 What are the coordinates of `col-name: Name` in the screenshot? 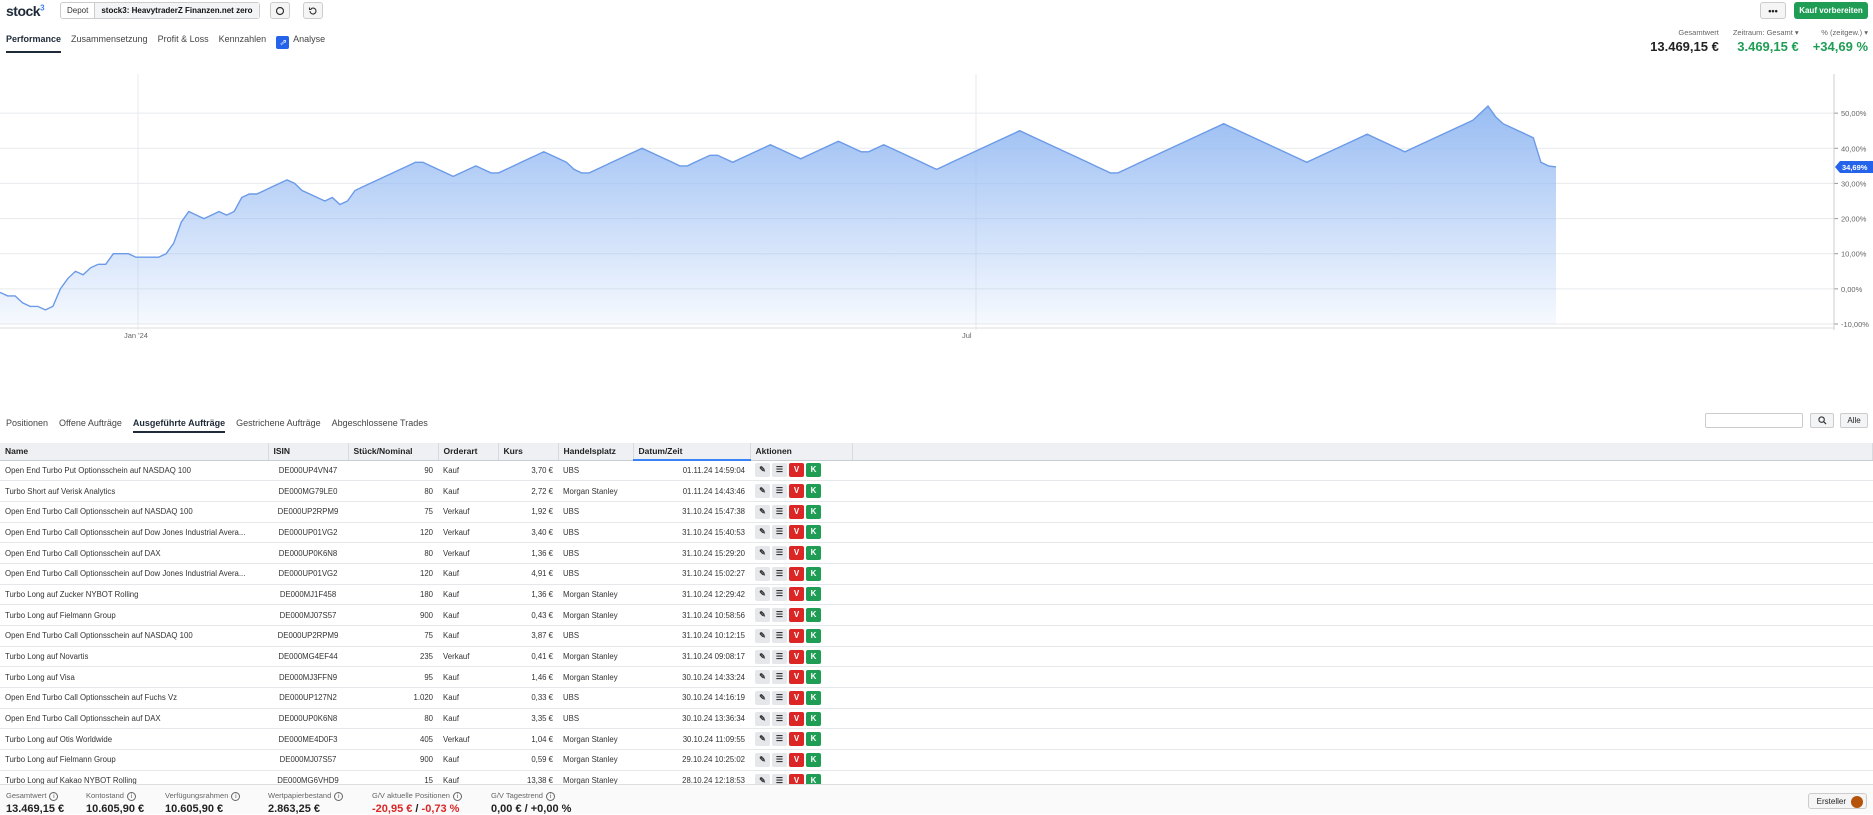 It's located at (134, 452).